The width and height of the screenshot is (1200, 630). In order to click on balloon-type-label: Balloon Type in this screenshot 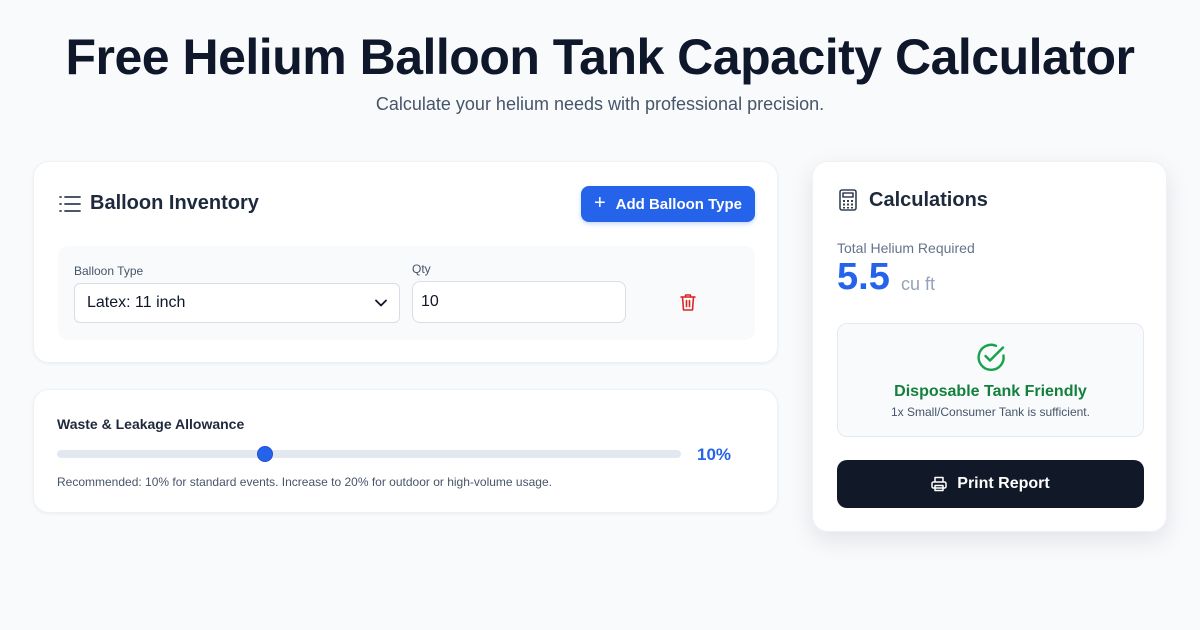, I will do `click(109, 271)`.